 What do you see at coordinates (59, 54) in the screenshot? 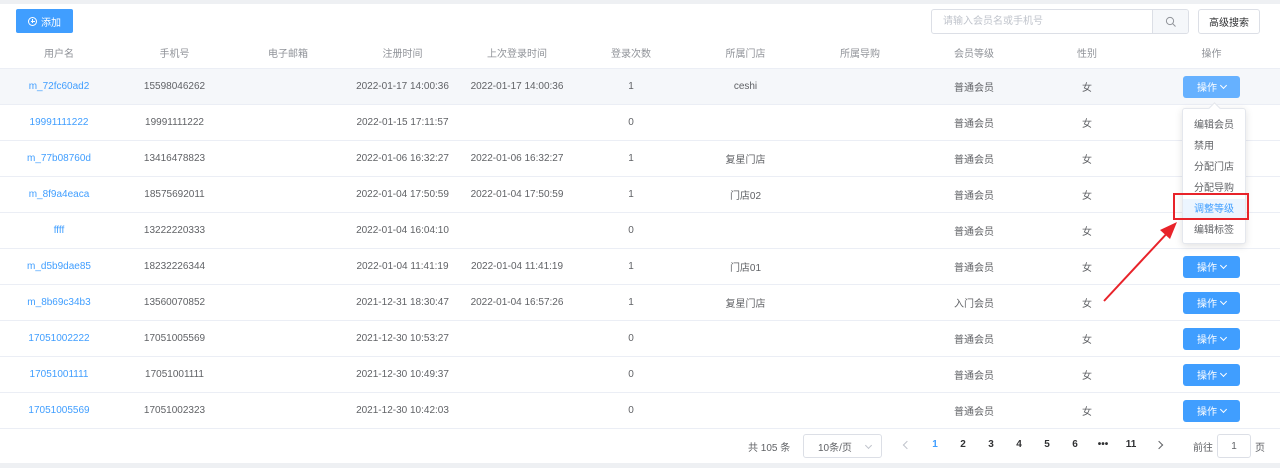
I see `column-header: 用户名` at bounding box center [59, 54].